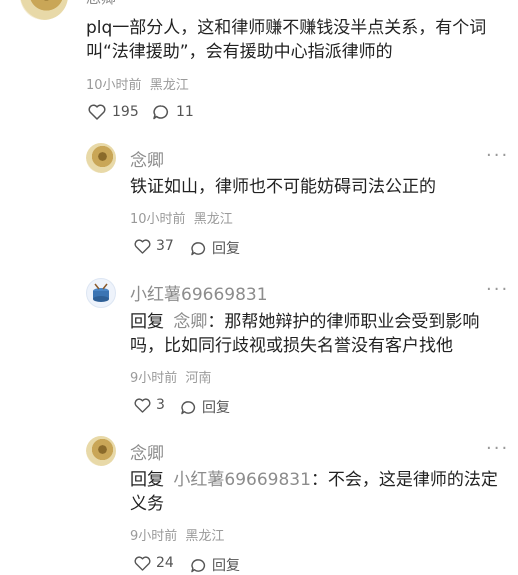 The image size is (518, 575). I want to click on top-comment-reply-button: 11, so click(173, 112).